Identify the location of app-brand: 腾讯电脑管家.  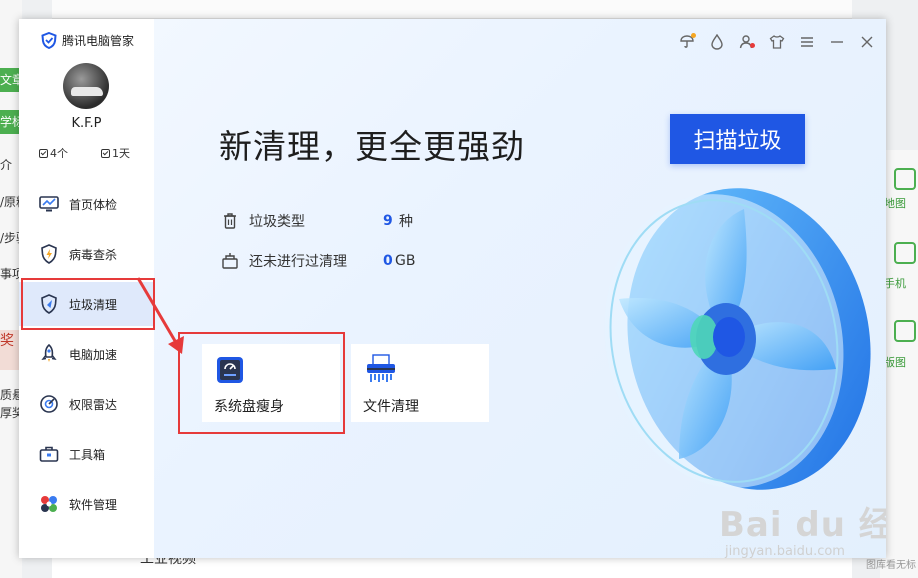
(87, 40).